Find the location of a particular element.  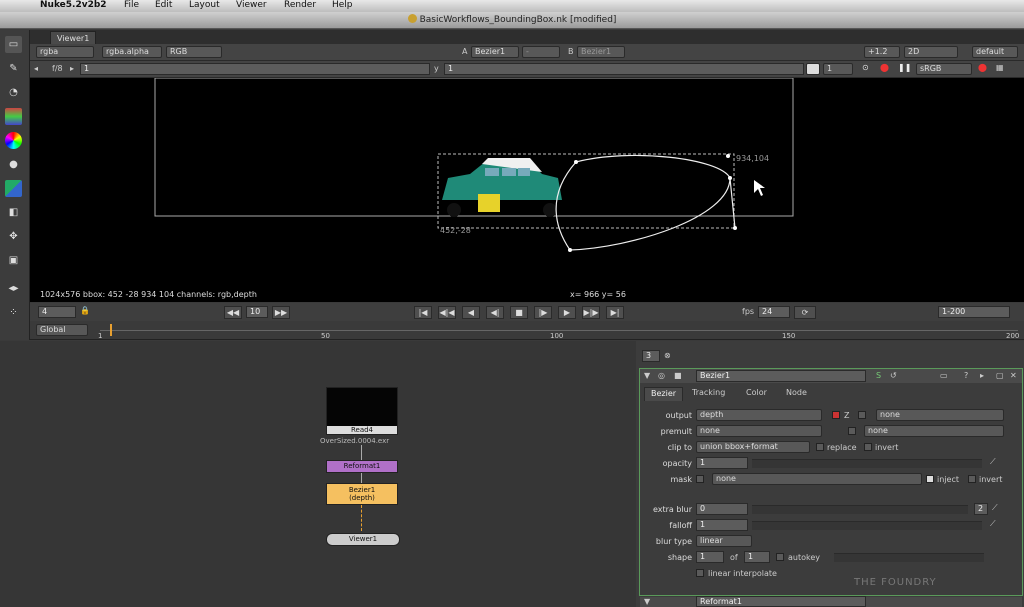

viewer-node: Viewer1 is located at coordinates (363, 539).